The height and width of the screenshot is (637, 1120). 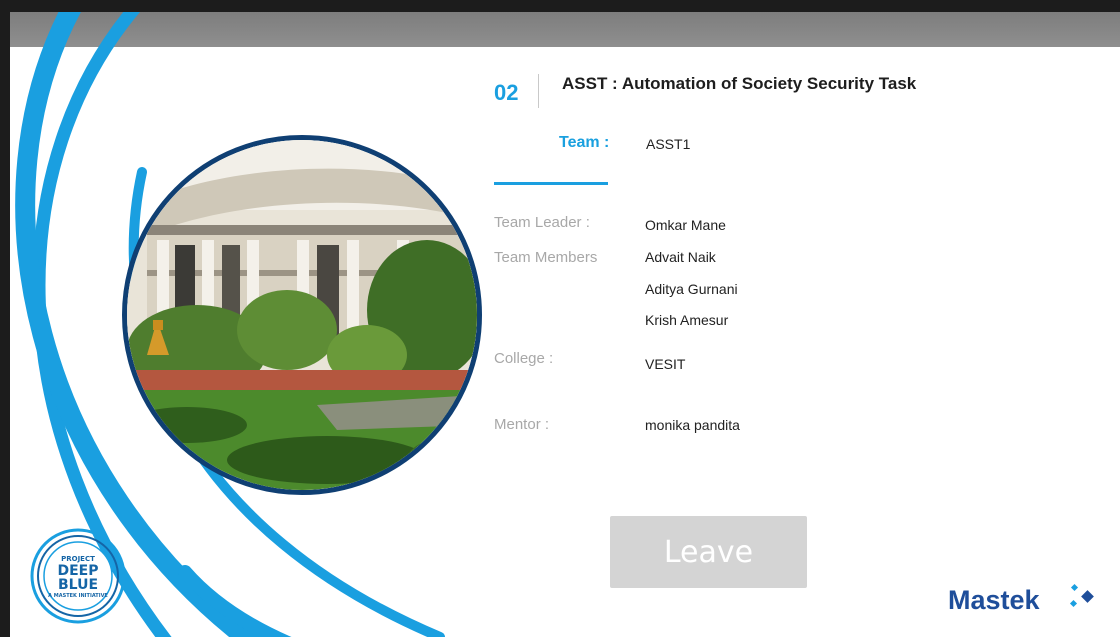 What do you see at coordinates (691, 289) in the screenshot?
I see `team-member-2: Aditya Gurnani` at bounding box center [691, 289].